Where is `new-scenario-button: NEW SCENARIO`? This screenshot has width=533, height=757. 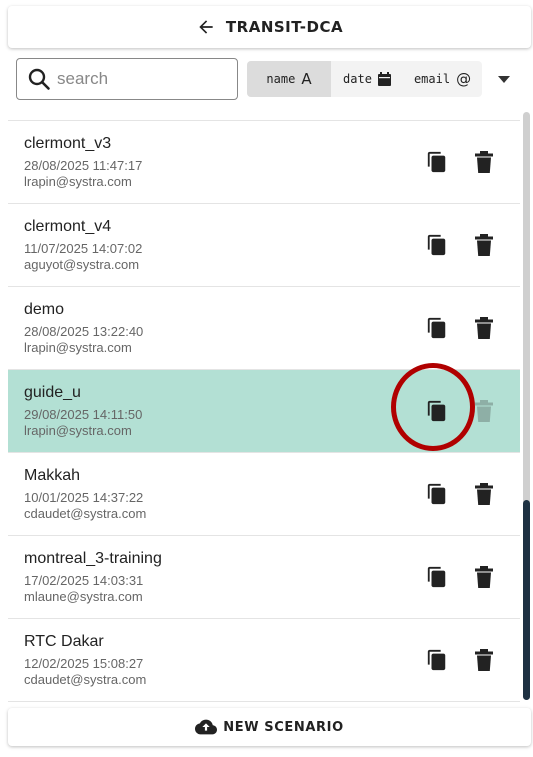 new-scenario-button: NEW SCENARIO is located at coordinates (269, 727).